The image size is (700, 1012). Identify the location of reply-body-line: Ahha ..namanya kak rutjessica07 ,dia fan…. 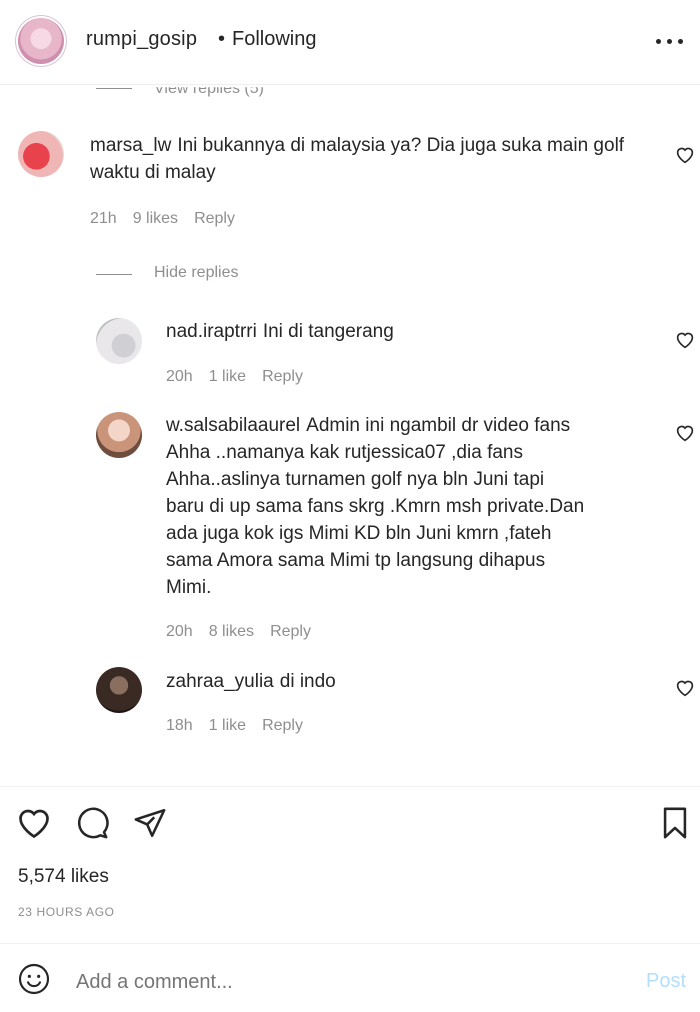
(344, 452).